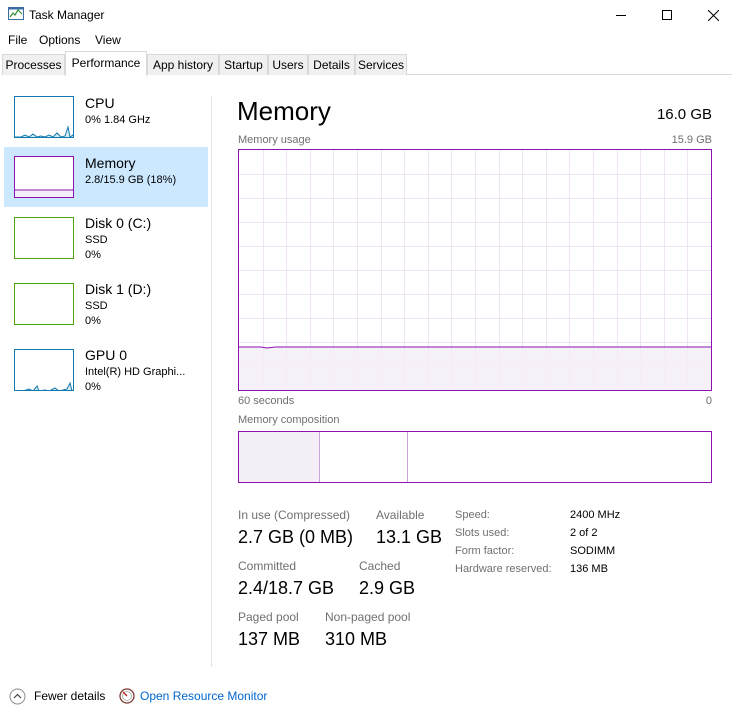  I want to click on open-resource-monitor-link: Open Resource Monitor, so click(203, 696).